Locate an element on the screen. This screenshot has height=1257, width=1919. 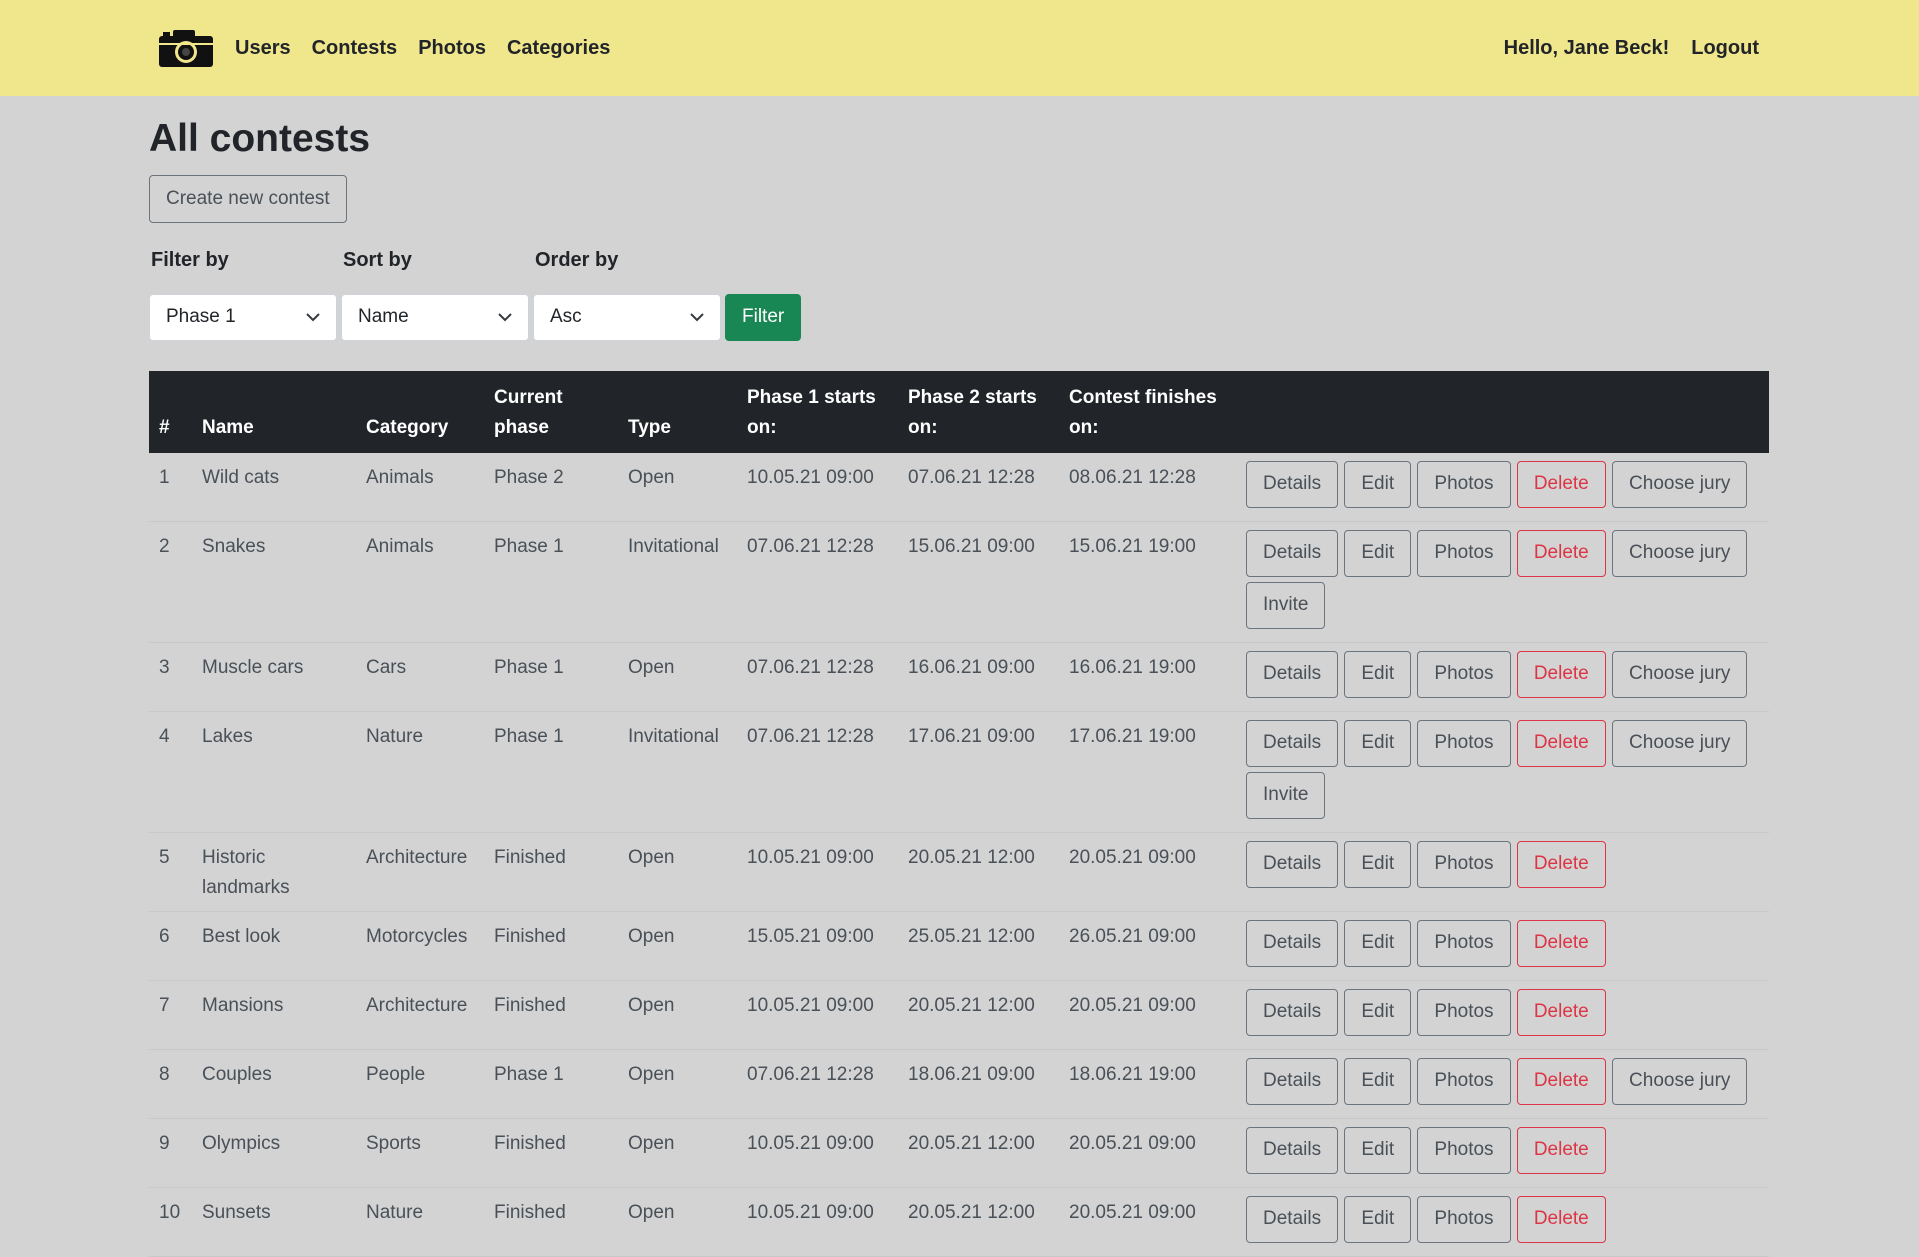
user-greeting: Hello, Jane Beck! is located at coordinates (1586, 47).